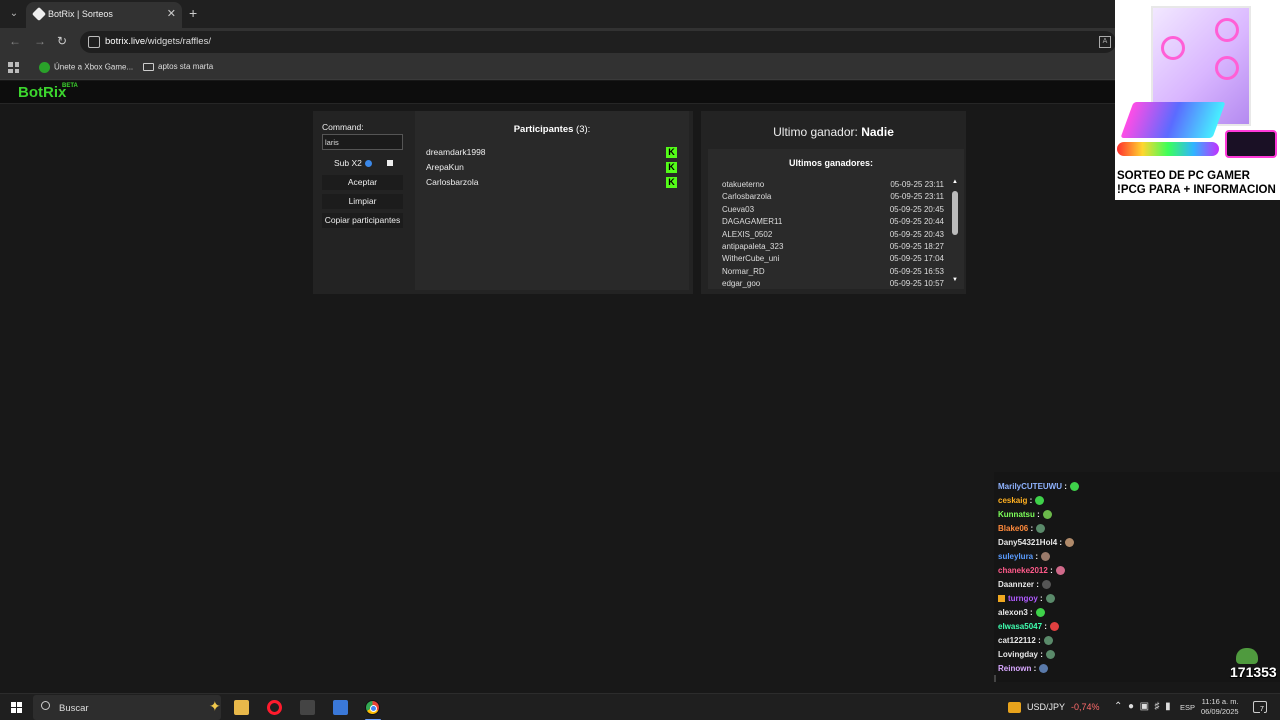 The width and height of the screenshot is (1280, 720). I want to click on sub-x2-checkbox, so click(390, 163).